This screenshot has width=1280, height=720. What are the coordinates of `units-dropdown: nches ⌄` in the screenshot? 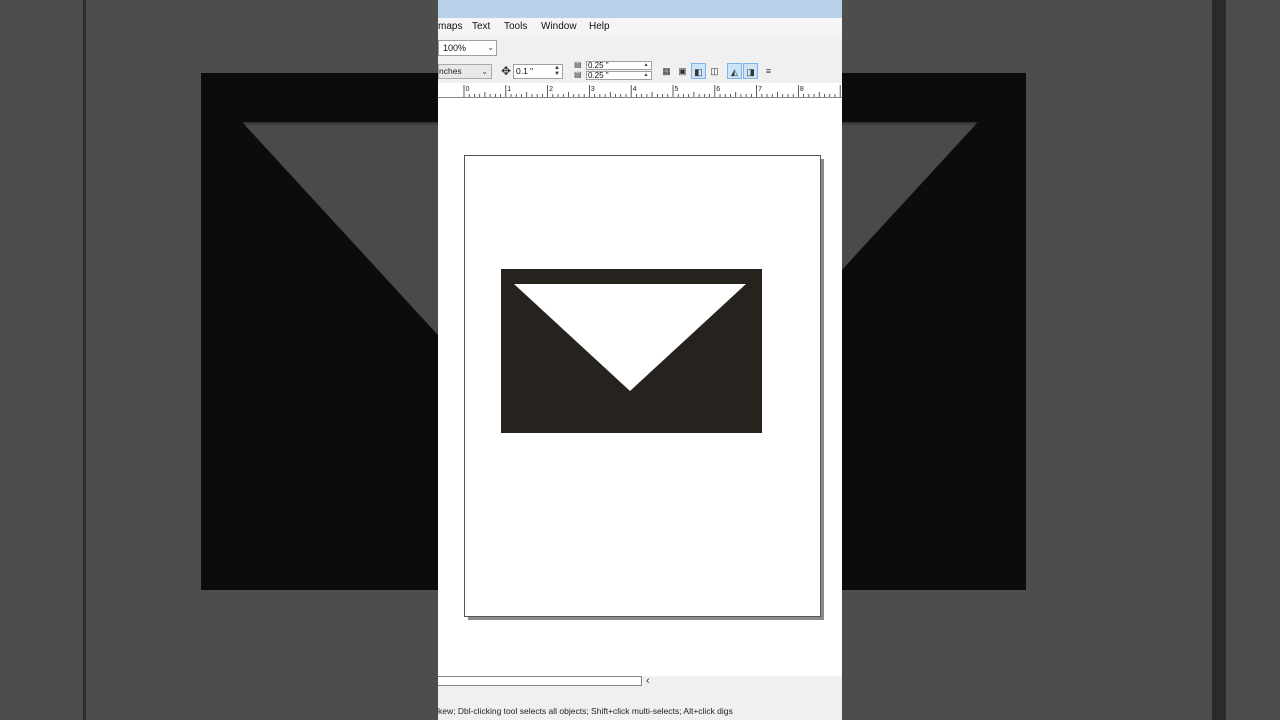 It's located at (465, 71).